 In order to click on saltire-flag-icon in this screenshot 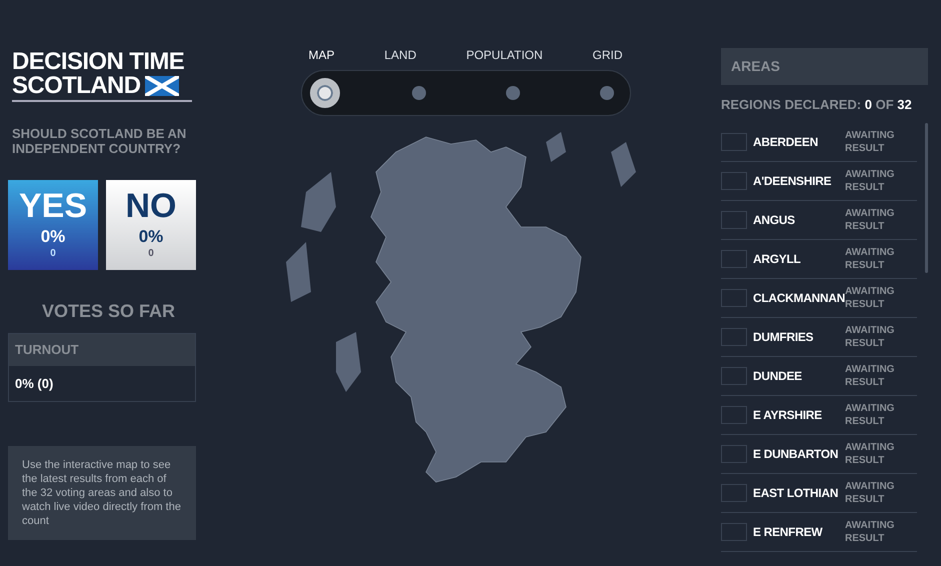, I will do `click(161, 86)`.